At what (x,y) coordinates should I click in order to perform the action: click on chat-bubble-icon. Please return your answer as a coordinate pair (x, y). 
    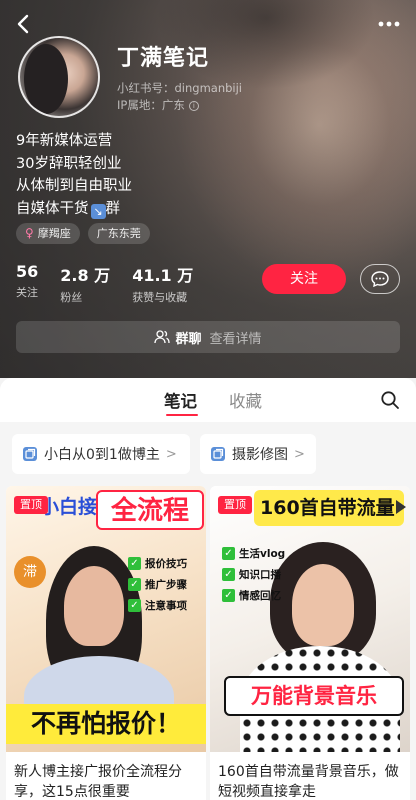
    Looking at the image, I should click on (380, 279).